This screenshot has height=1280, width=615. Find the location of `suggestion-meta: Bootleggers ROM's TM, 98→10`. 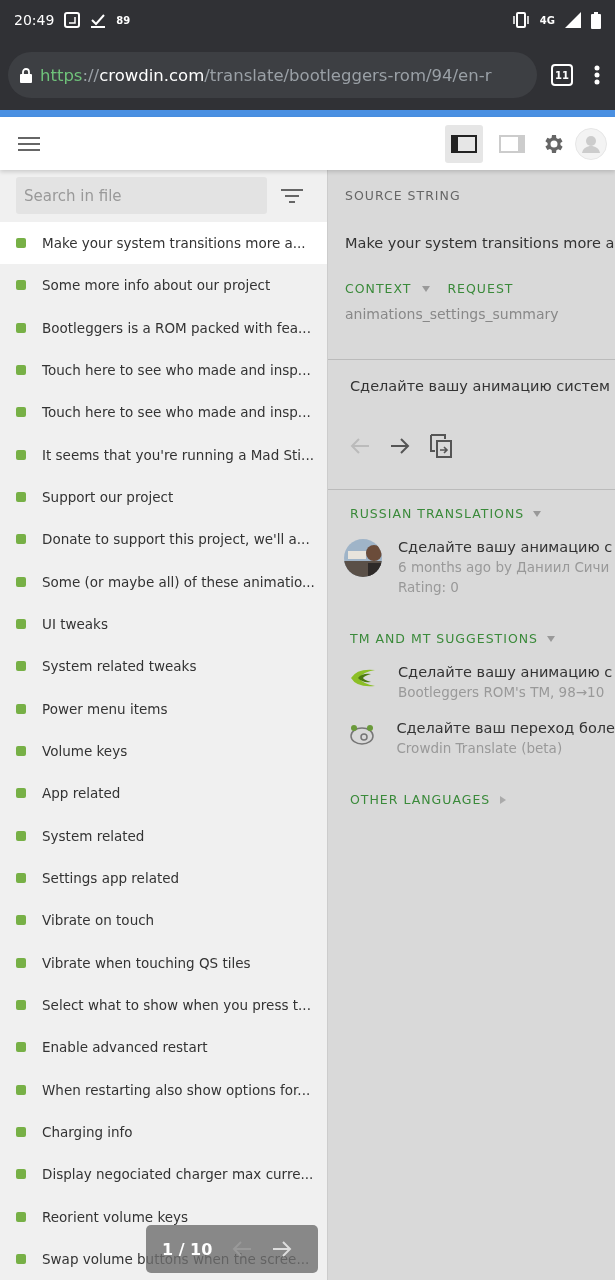

suggestion-meta: Bootleggers ROM's TM, 98→10 is located at coordinates (502, 692).